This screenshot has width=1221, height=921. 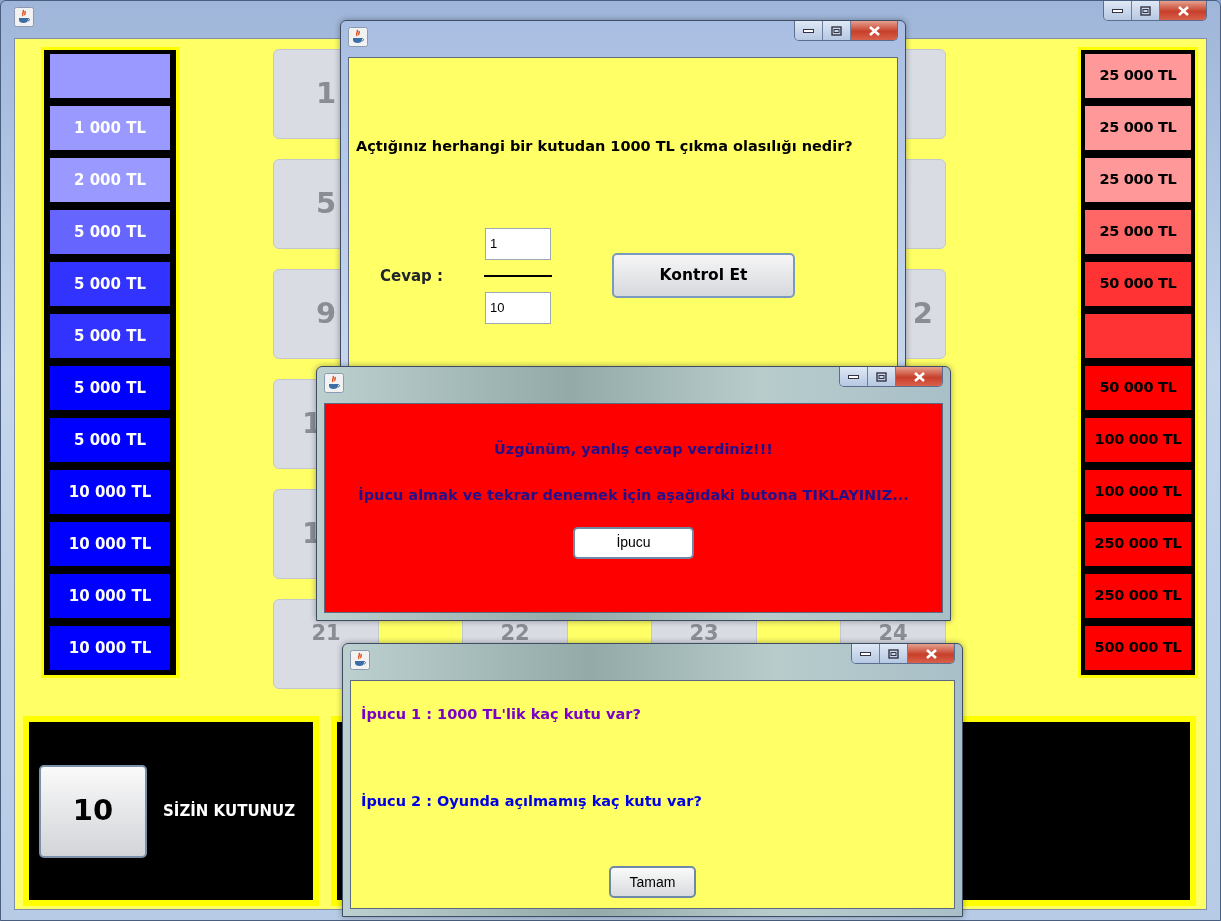 I want to click on ok-button: Tamam, so click(x=652, y=882).